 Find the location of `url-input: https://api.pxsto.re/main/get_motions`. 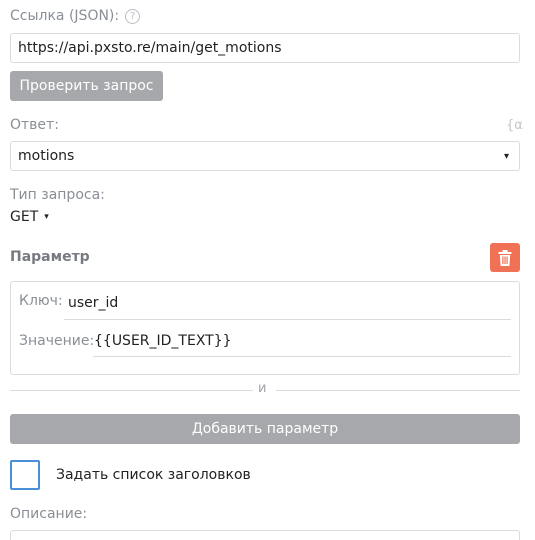

url-input: https://api.pxsto.re/main/get_motions is located at coordinates (265, 48).